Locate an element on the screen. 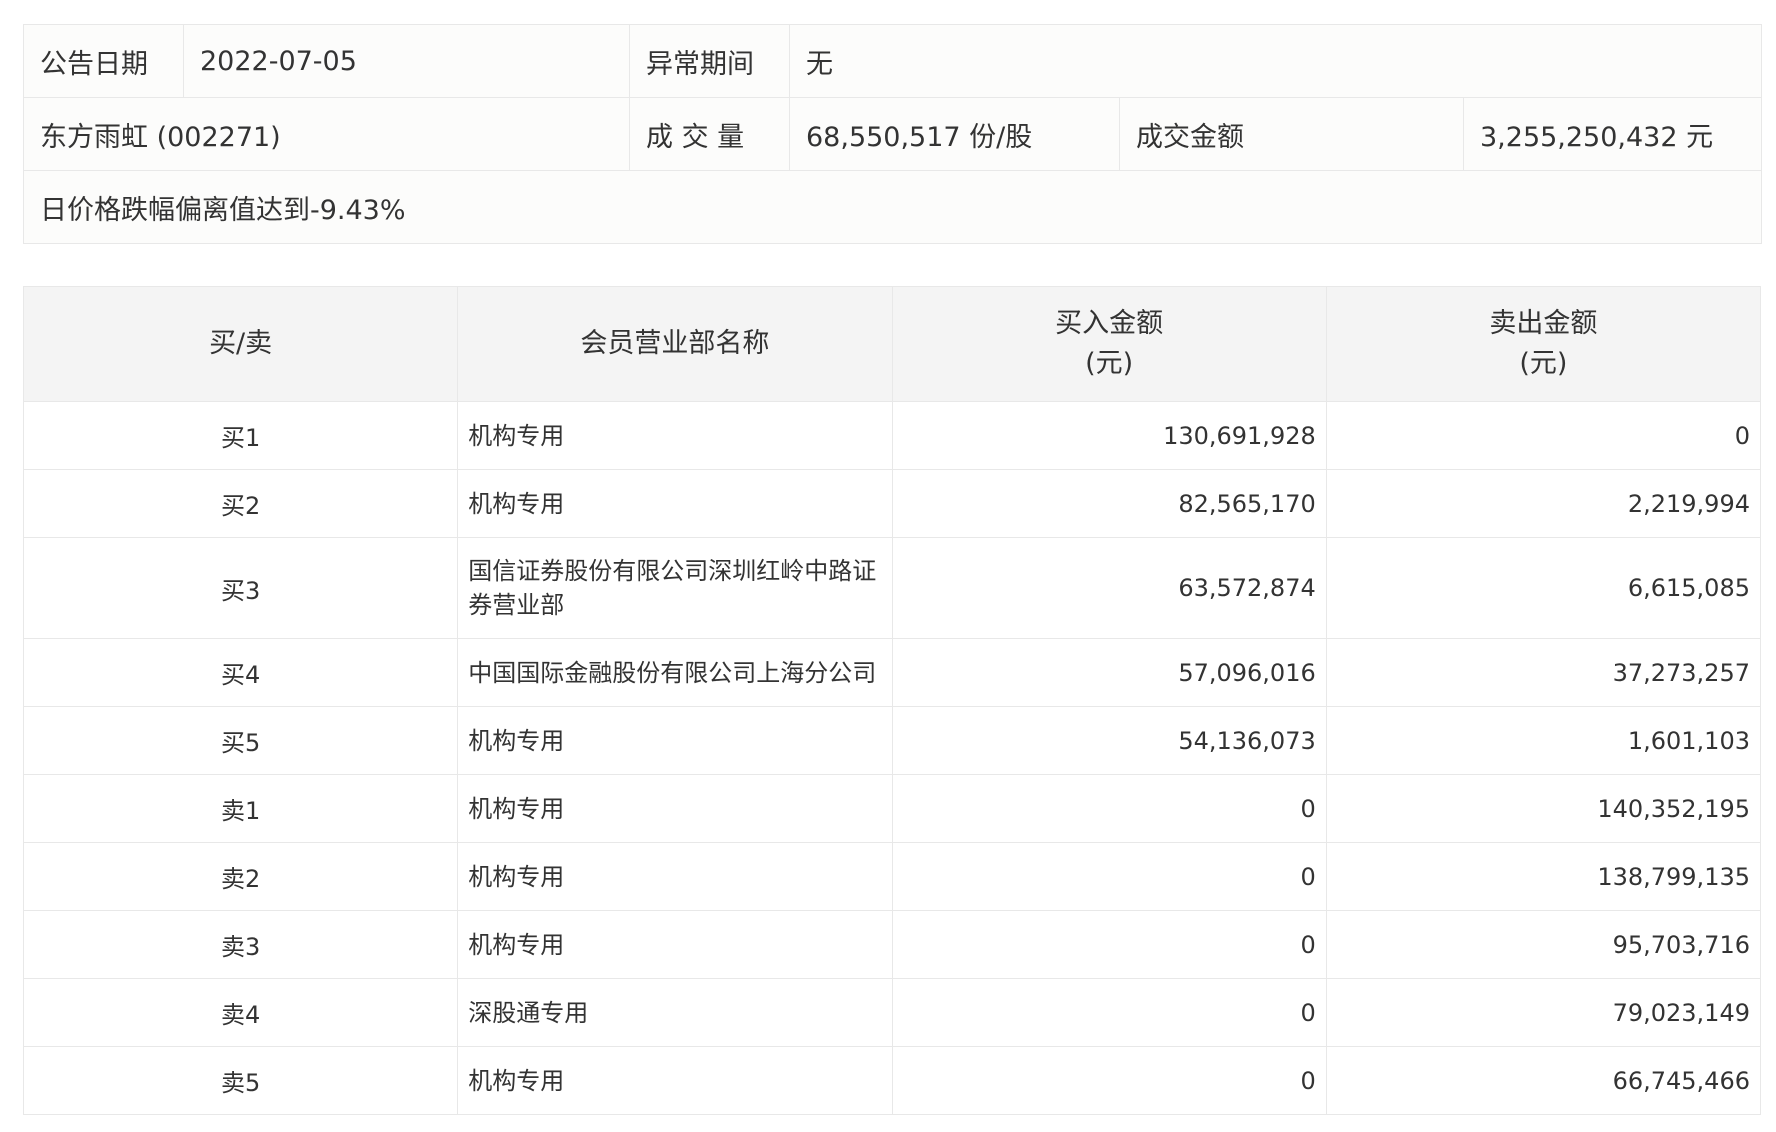 Image resolution: width=1776 pixels, height=1132 pixels. row-side: 卖3 is located at coordinates (240, 944).